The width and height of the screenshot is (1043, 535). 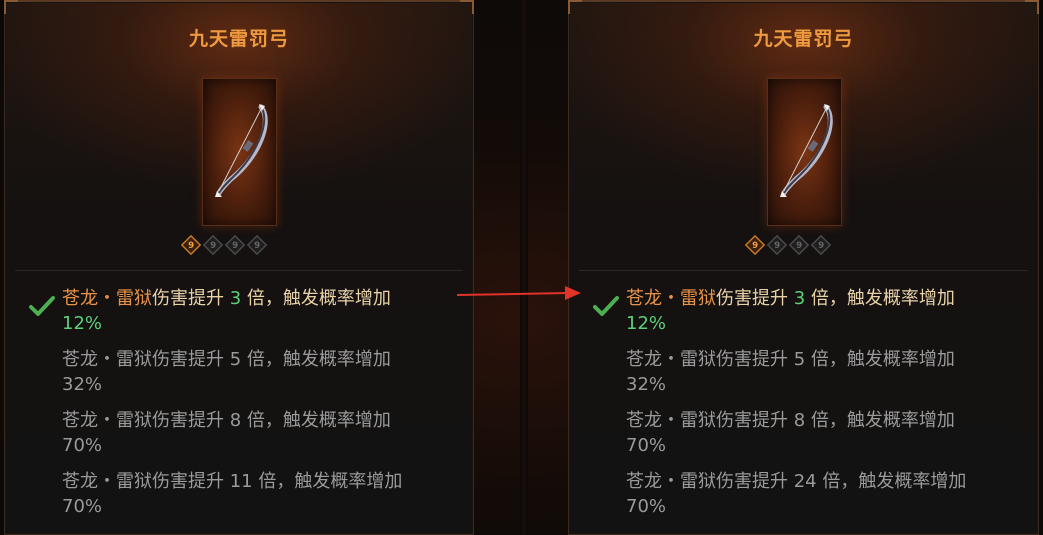 I want to click on affix-option: 苍龙・雷狱伤害提升 24 倍，触发概率增加 70%, so click(x=827, y=494).